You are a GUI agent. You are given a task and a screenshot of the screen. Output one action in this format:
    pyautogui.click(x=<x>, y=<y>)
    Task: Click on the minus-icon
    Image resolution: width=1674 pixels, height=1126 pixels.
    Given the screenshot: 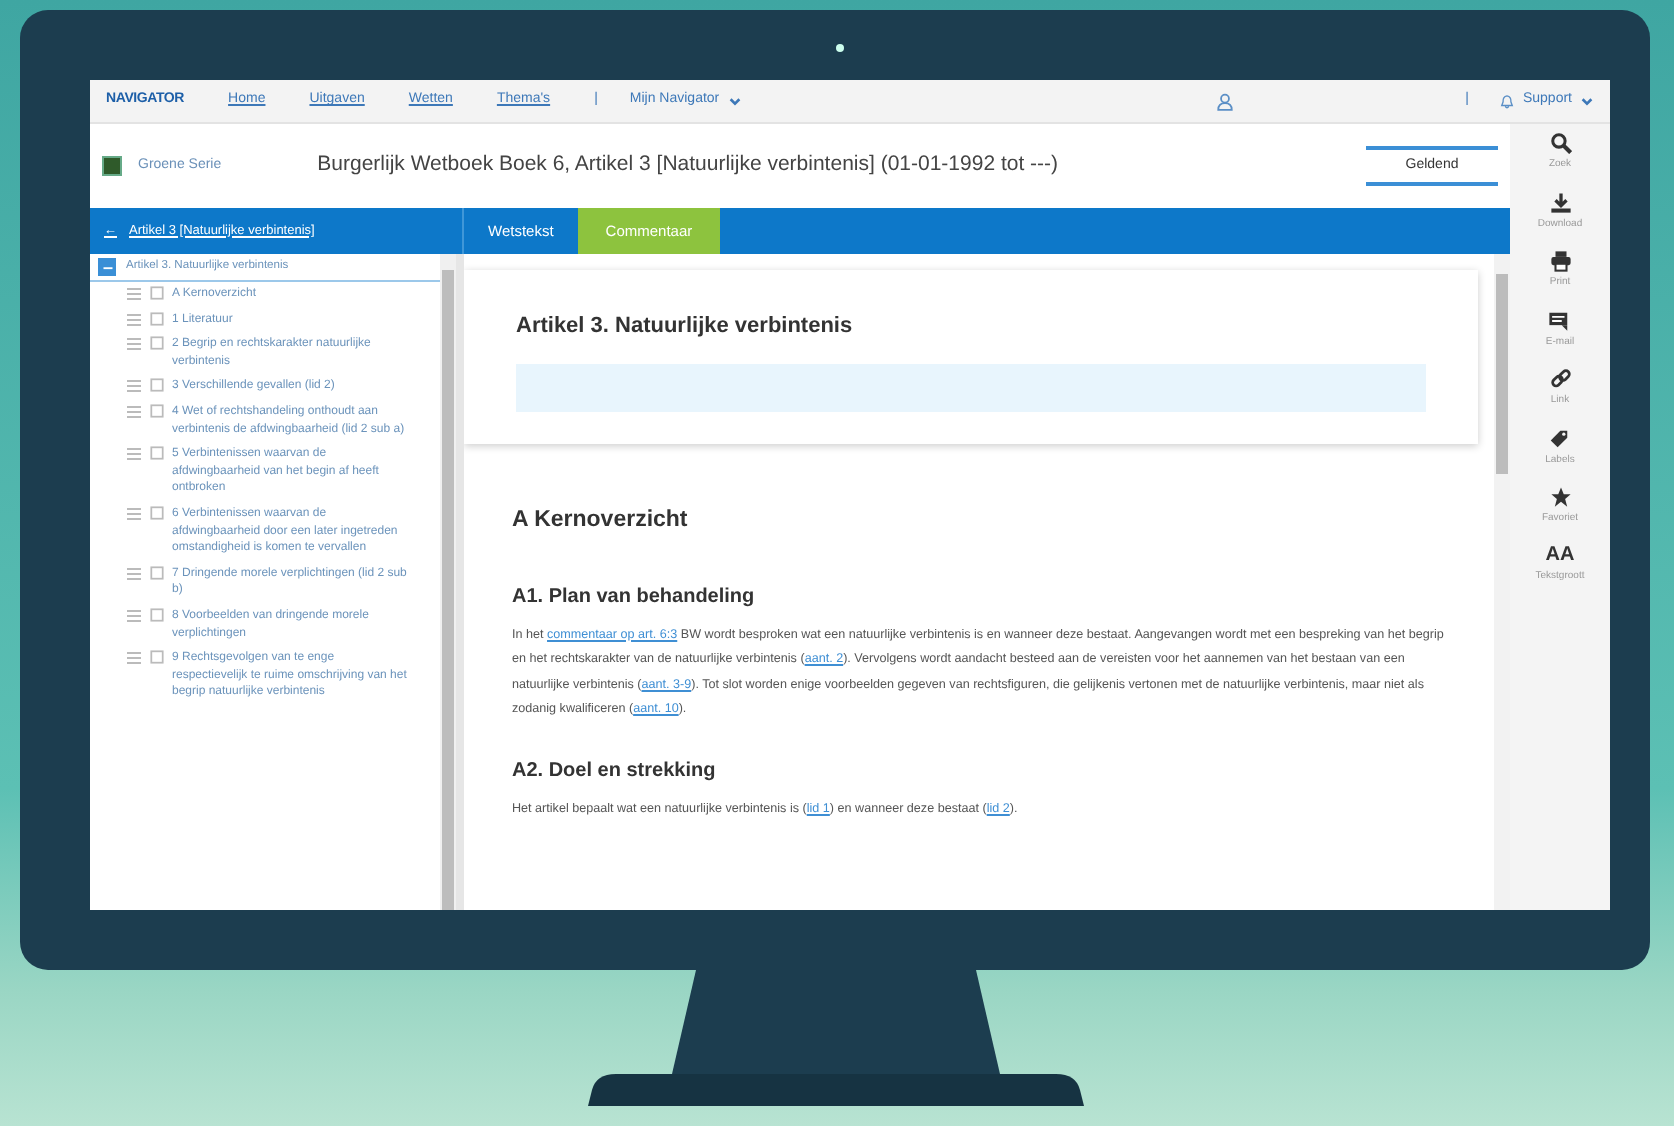 What is the action you would take?
    pyautogui.click(x=107, y=267)
    